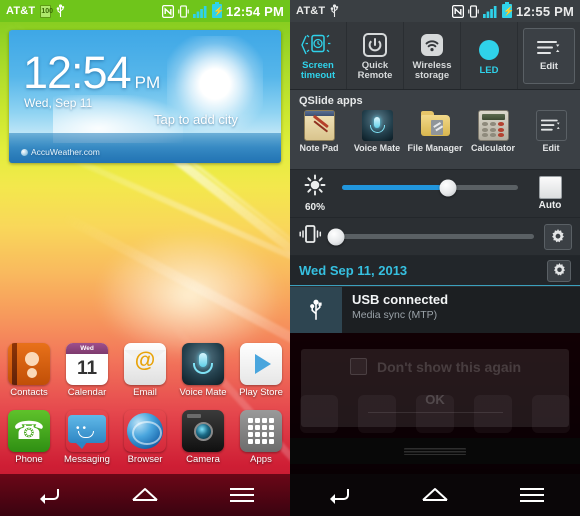 Image resolution: width=580 pixels, height=516 pixels. Describe the element at coordinates (559, 270) in the screenshot. I see `system-settings-button` at that location.